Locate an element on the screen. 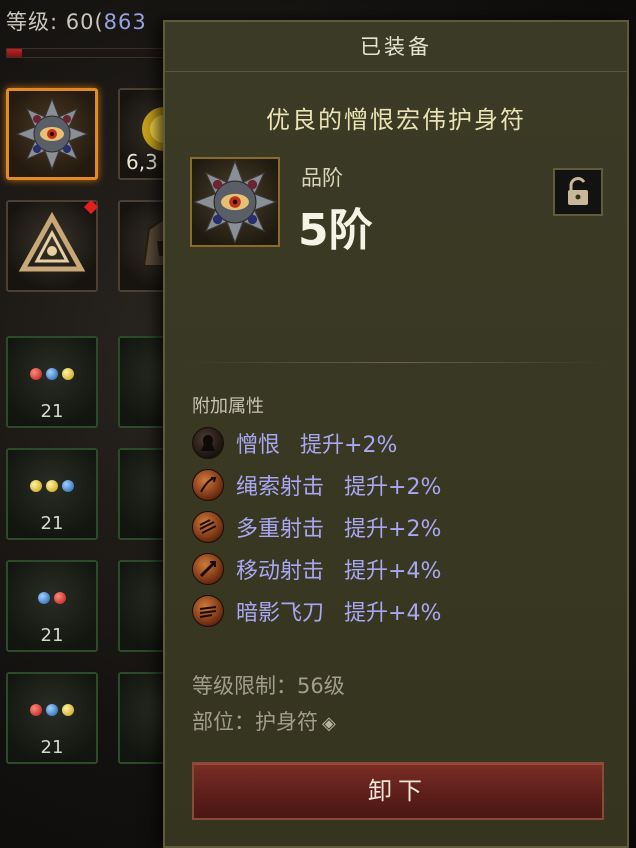 The width and height of the screenshot is (636, 848). hatred-icon is located at coordinates (208, 443).